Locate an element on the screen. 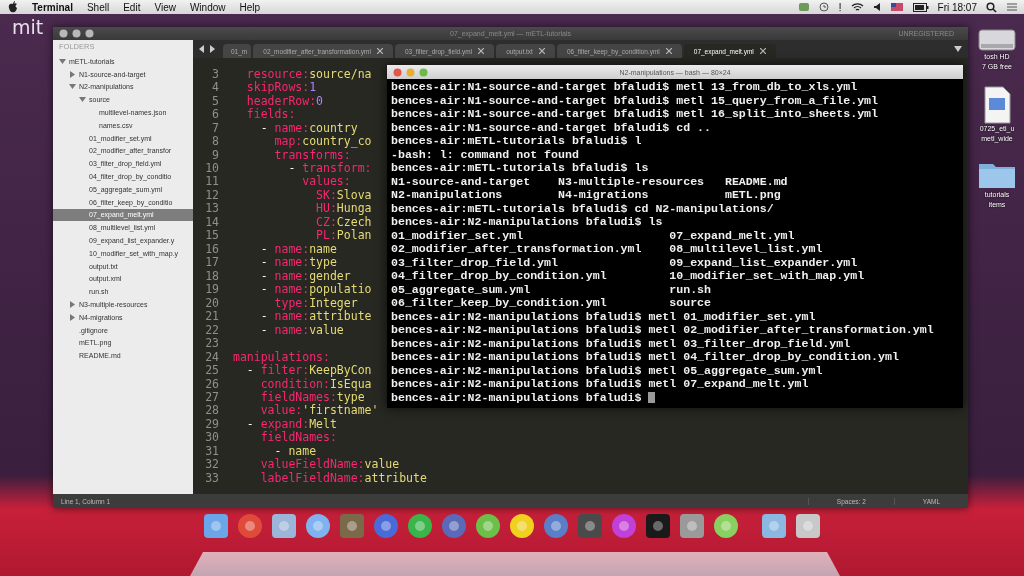 The width and height of the screenshot is (1024, 576). terminal-line: bences-air:N1-source-and-target bfaludi$ cd .. is located at coordinates (551, 127).